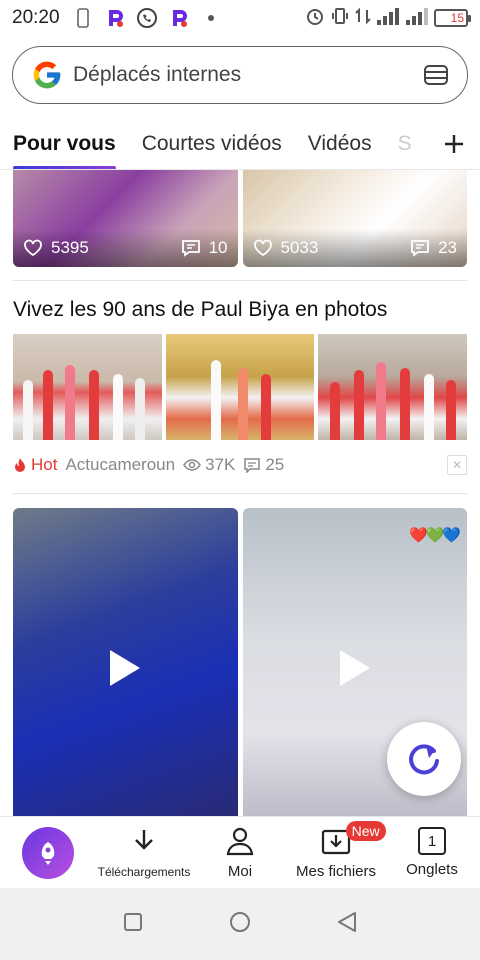 Image resolution: width=480 pixels, height=960 pixels. Describe the element at coordinates (144, 839) in the screenshot. I see `download-icon` at that location.